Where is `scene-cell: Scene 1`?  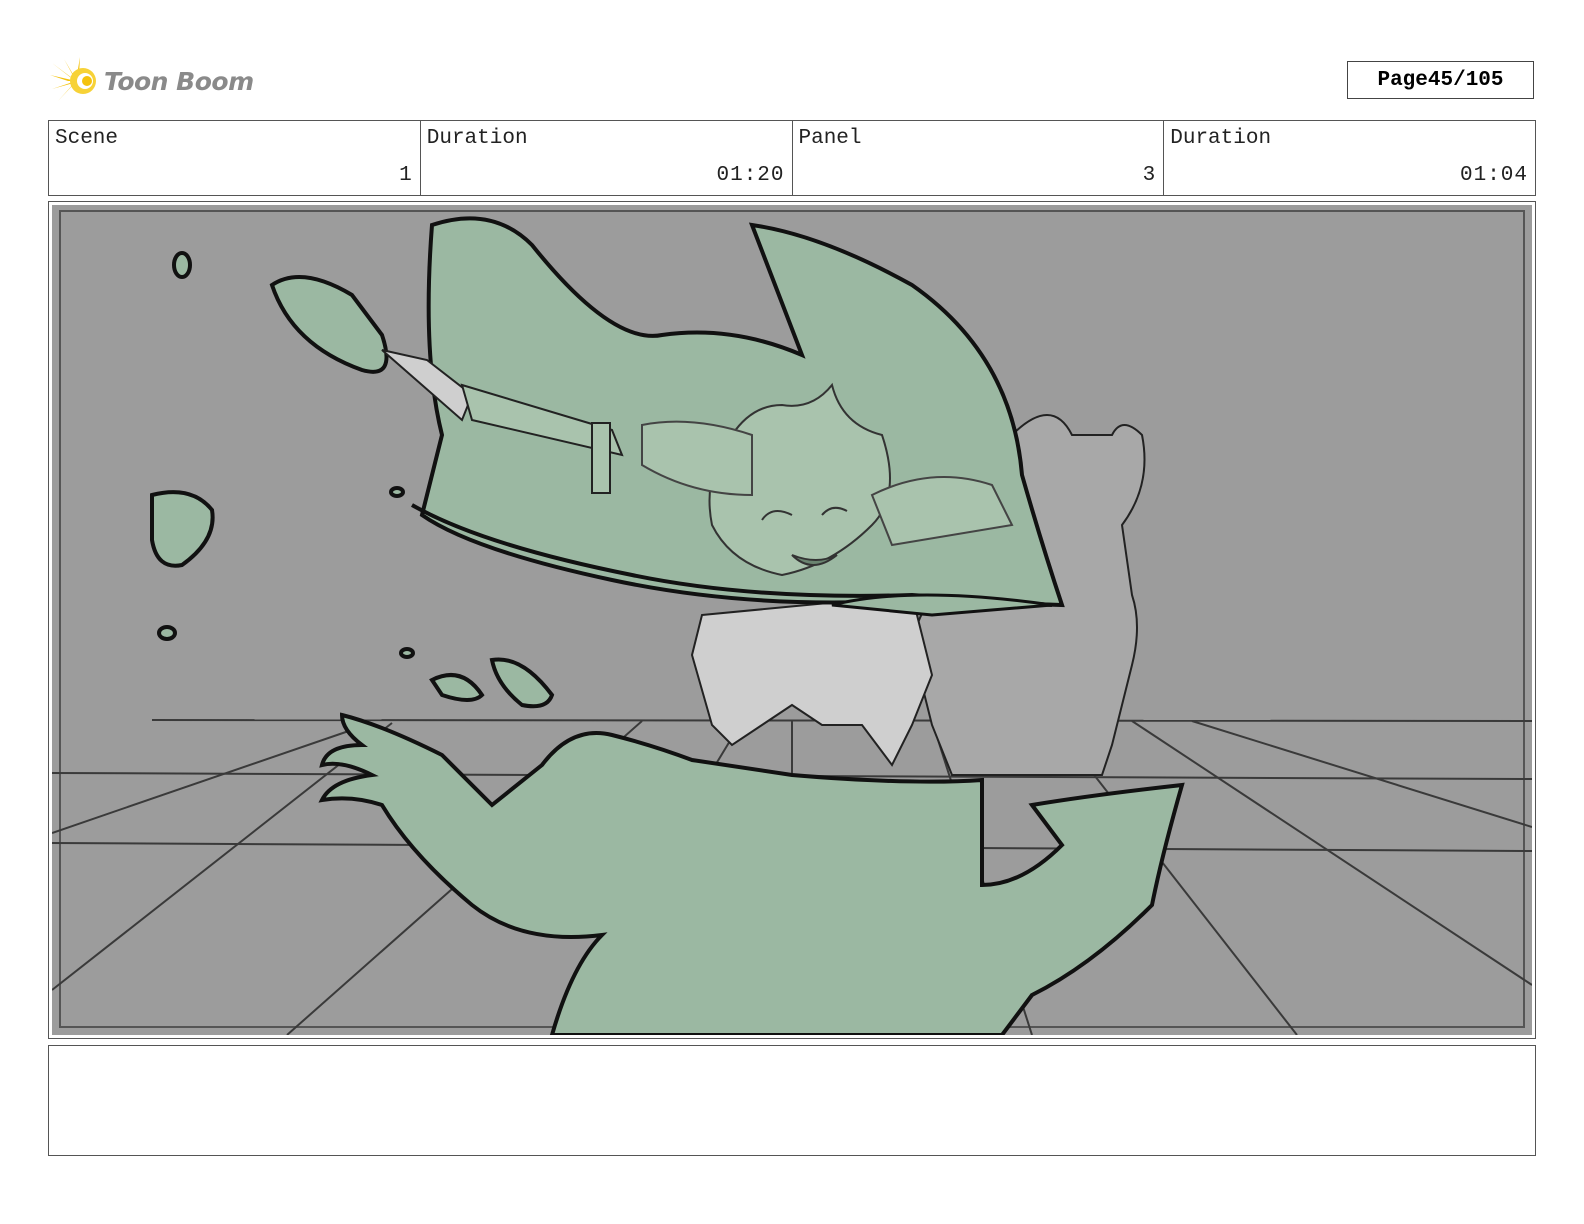 scene-cell: Scene 1 is located at coordinates (235, 158).